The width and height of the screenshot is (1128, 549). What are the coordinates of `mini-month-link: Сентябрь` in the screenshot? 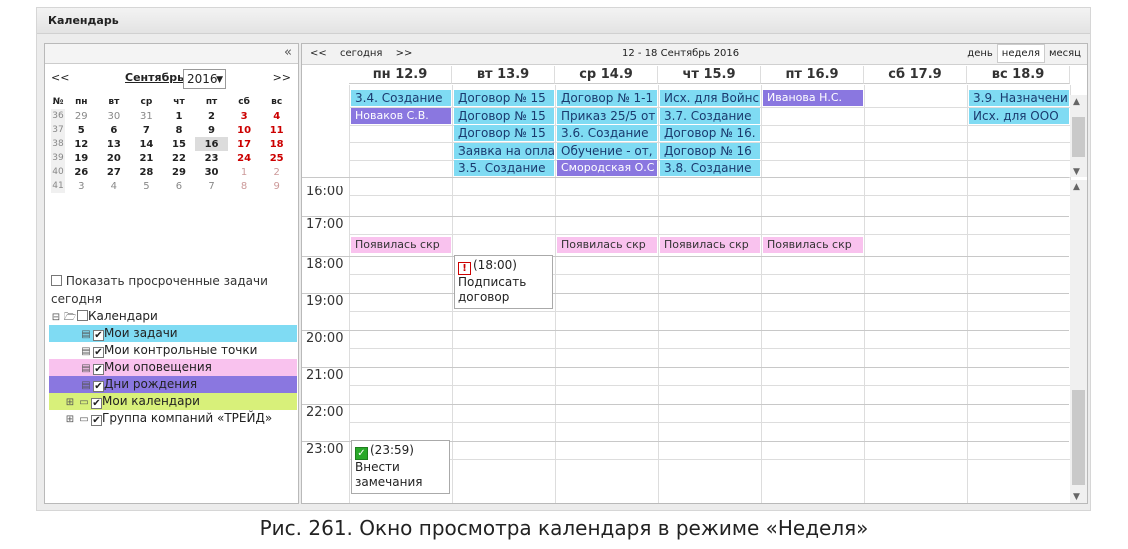 It's located at (154, 77).